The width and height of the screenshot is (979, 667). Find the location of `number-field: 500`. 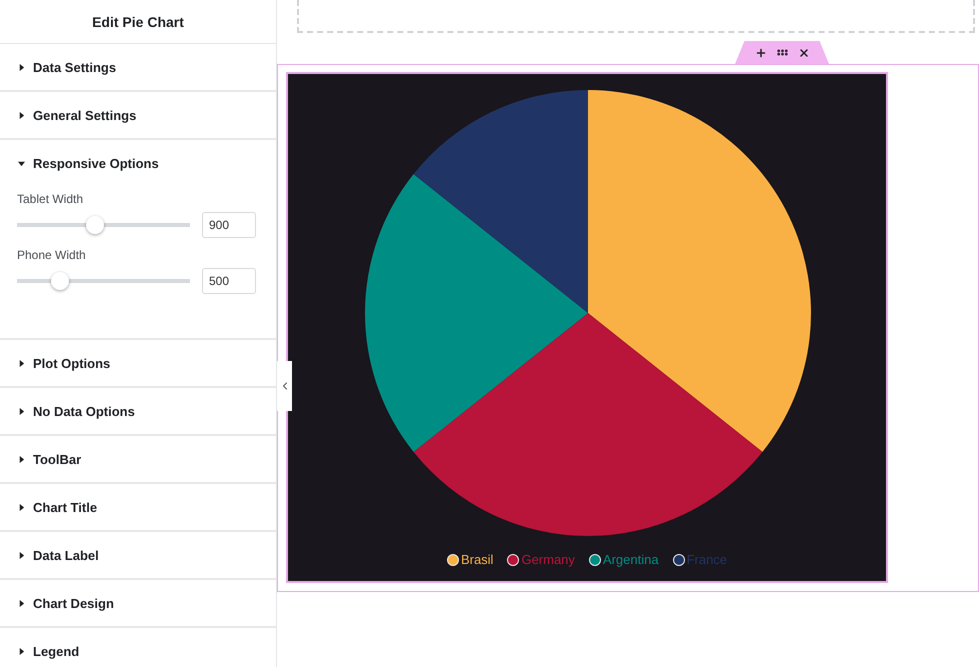

number-field: 500 is located at coordinates (229, 281).